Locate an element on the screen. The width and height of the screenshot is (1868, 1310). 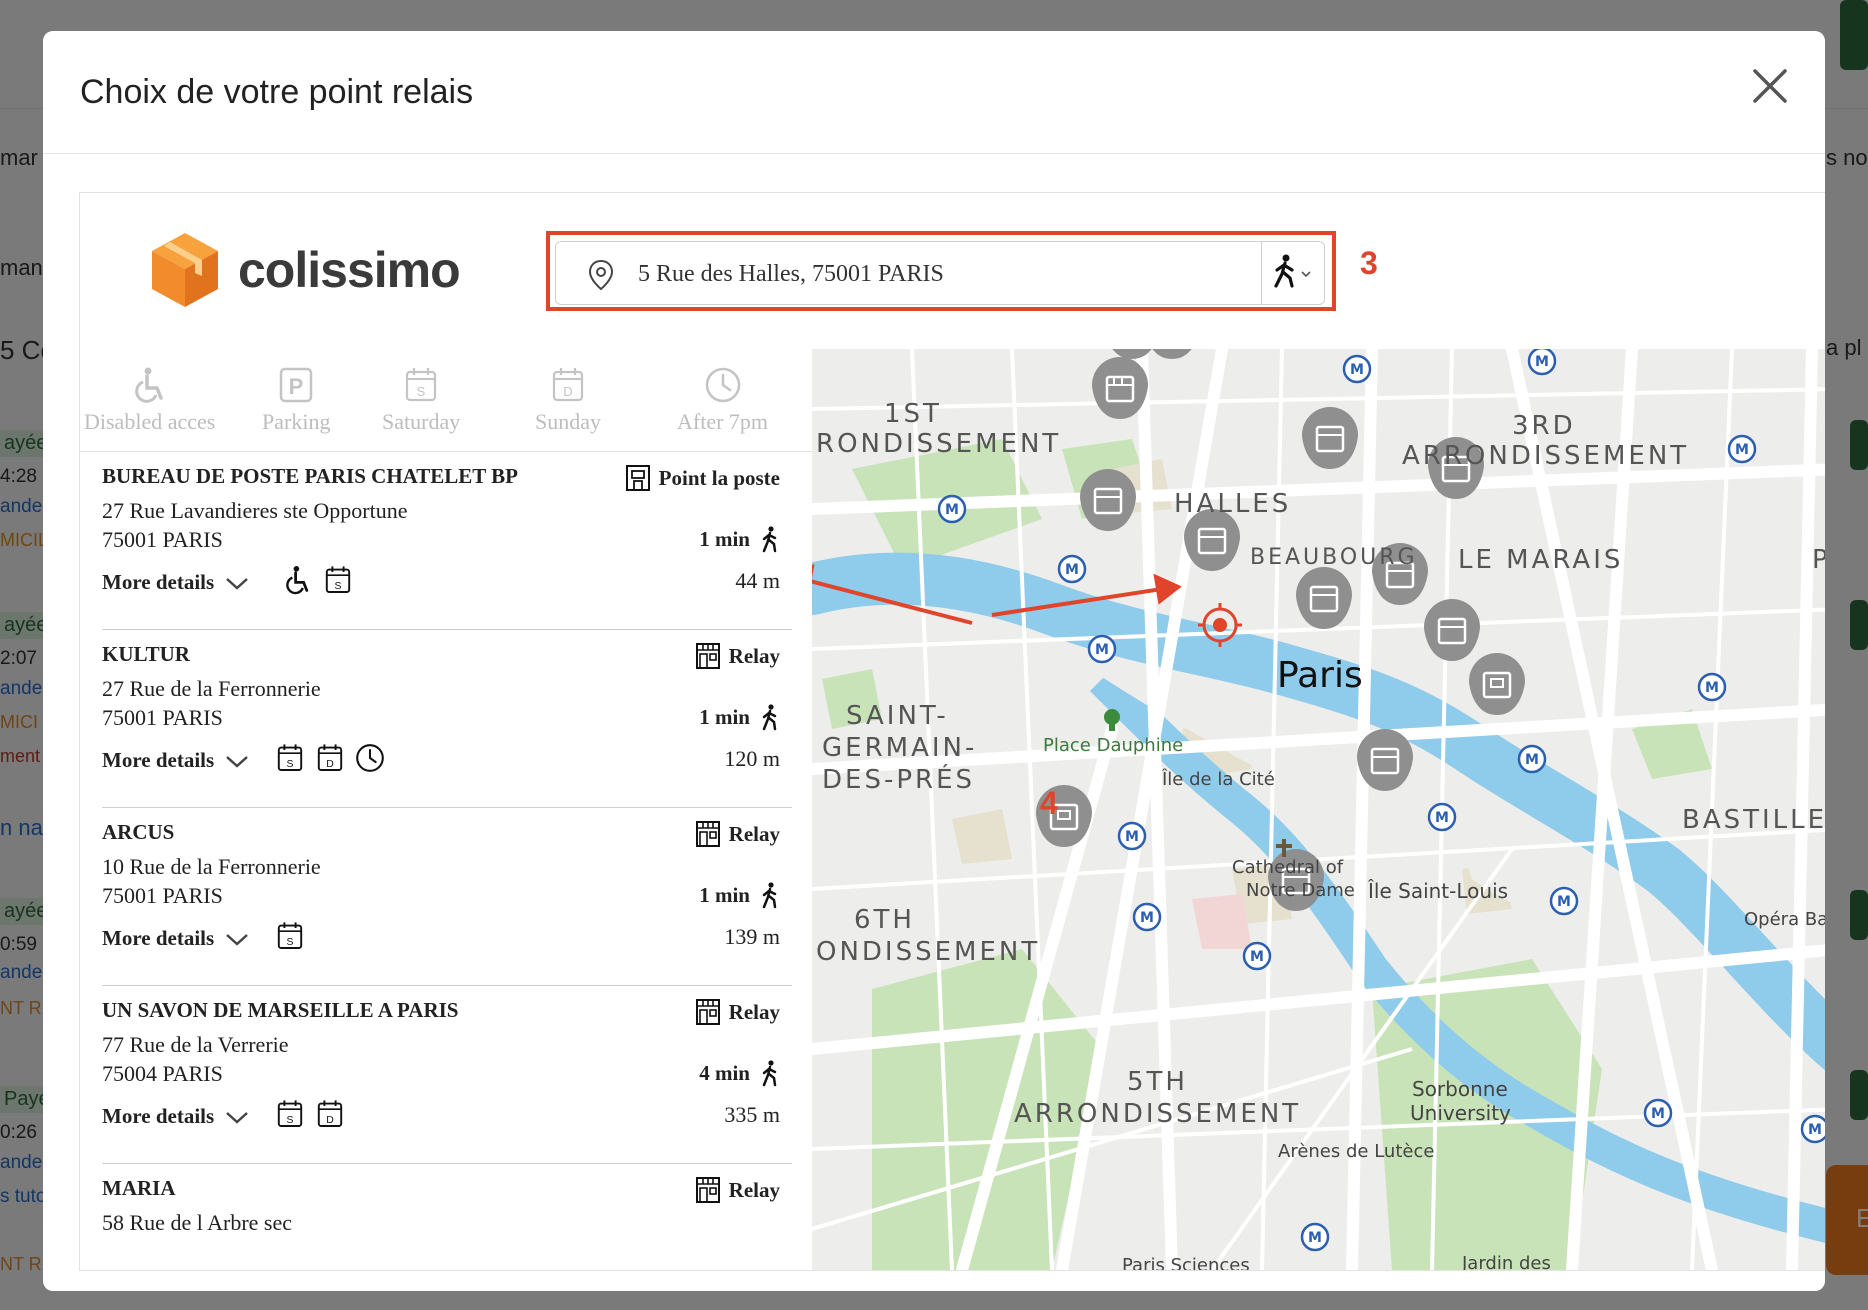
filter-sunday: D Sunday is located at coordinates (568, 400).